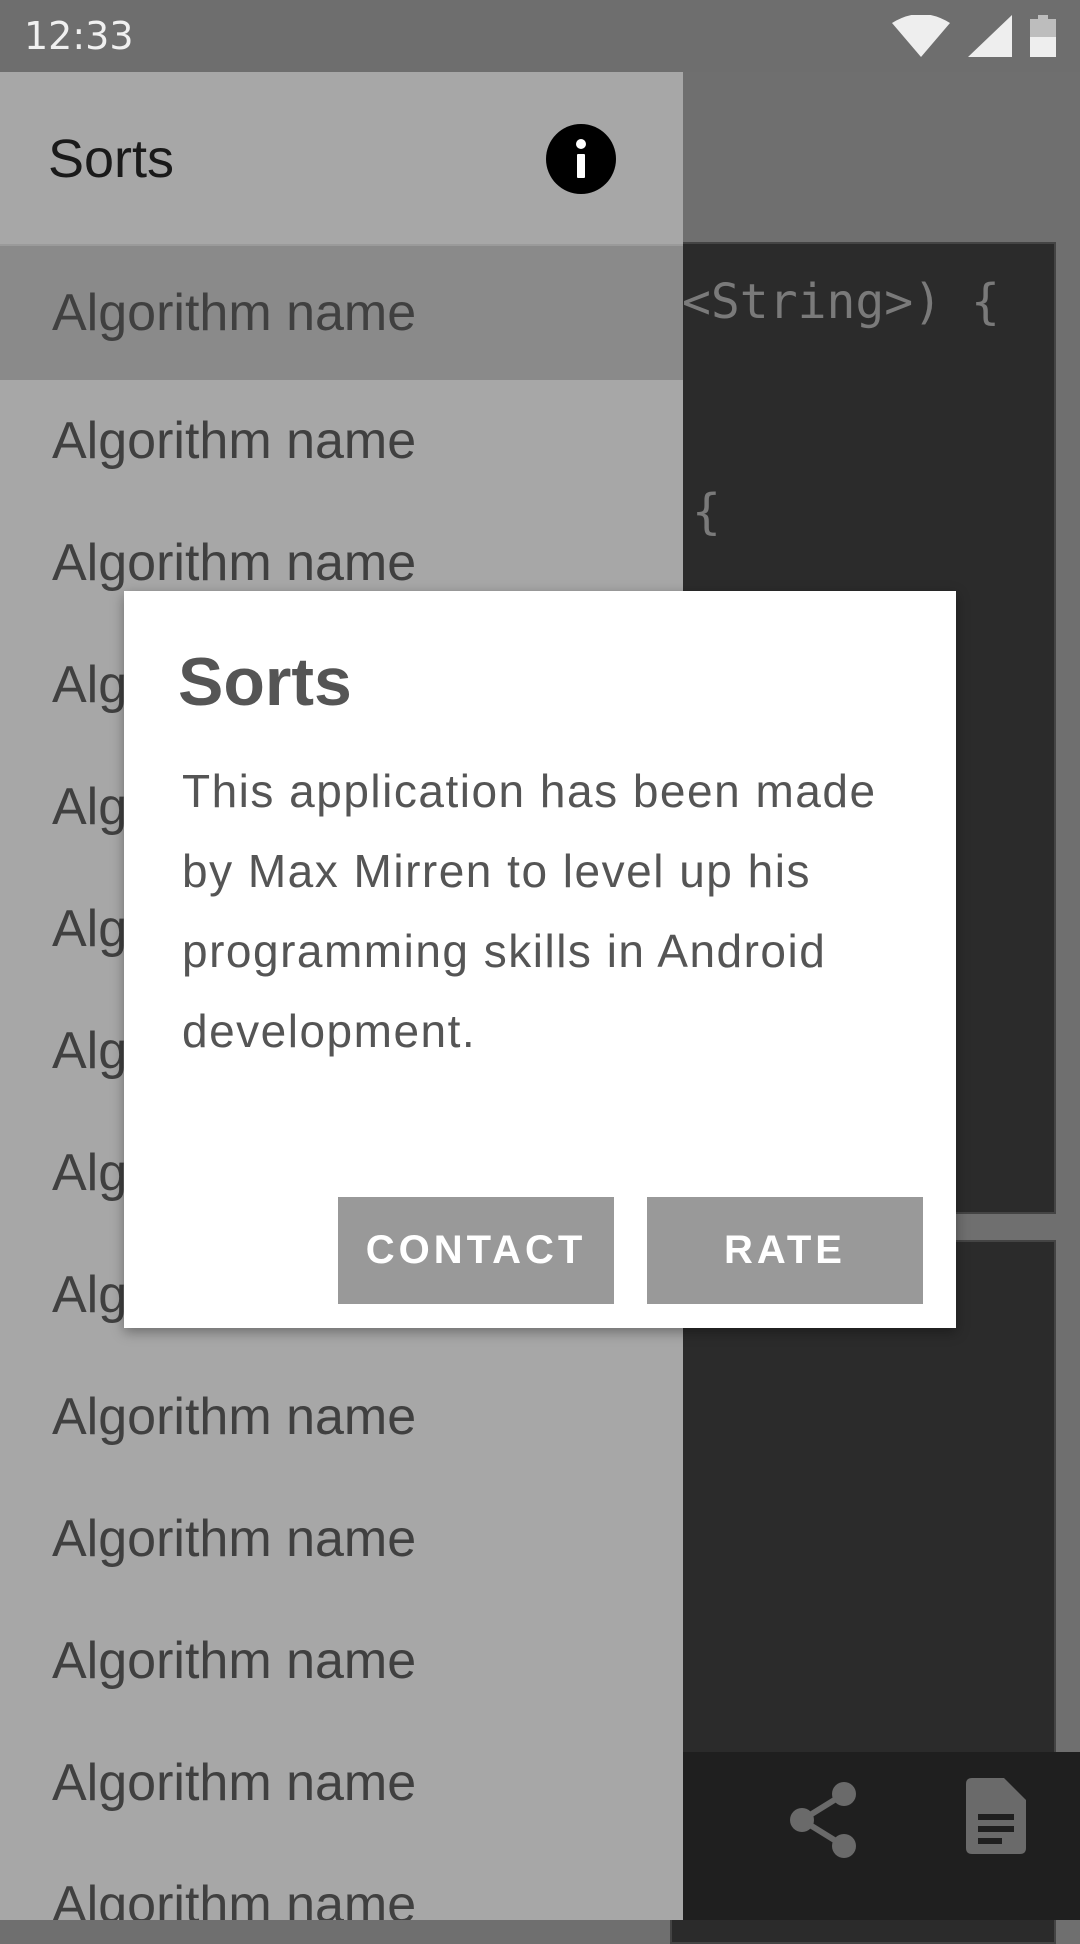 The height and width of the screenshot is (1944, 1080). I want to click on drawer-header: Sorts, so click(341, 159).